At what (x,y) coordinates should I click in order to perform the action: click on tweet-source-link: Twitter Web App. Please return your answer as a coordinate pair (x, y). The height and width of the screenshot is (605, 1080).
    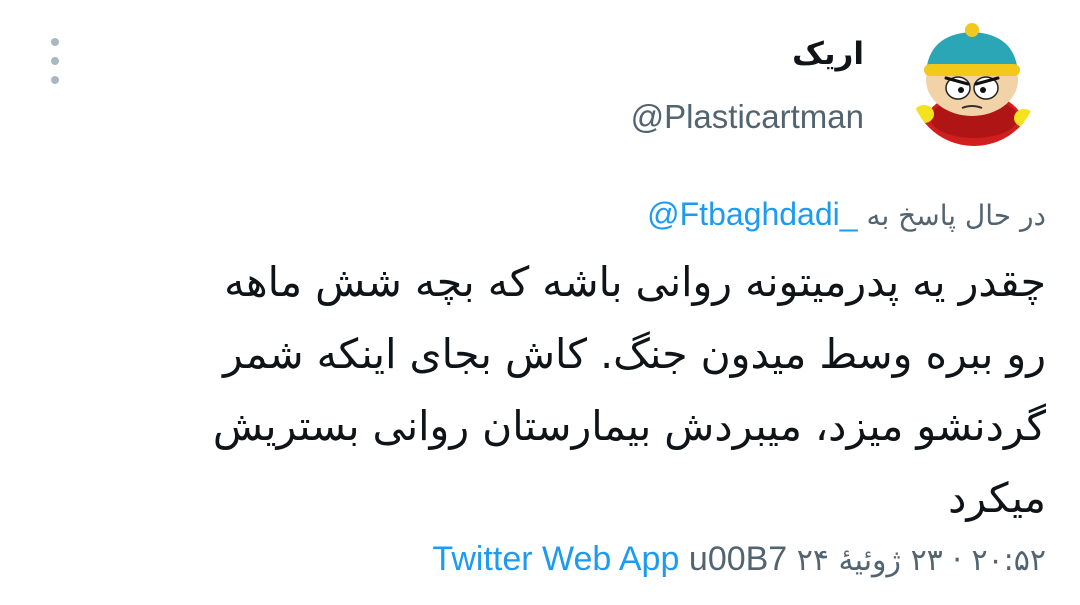
    Looking at the image, I should click on (555, 559).